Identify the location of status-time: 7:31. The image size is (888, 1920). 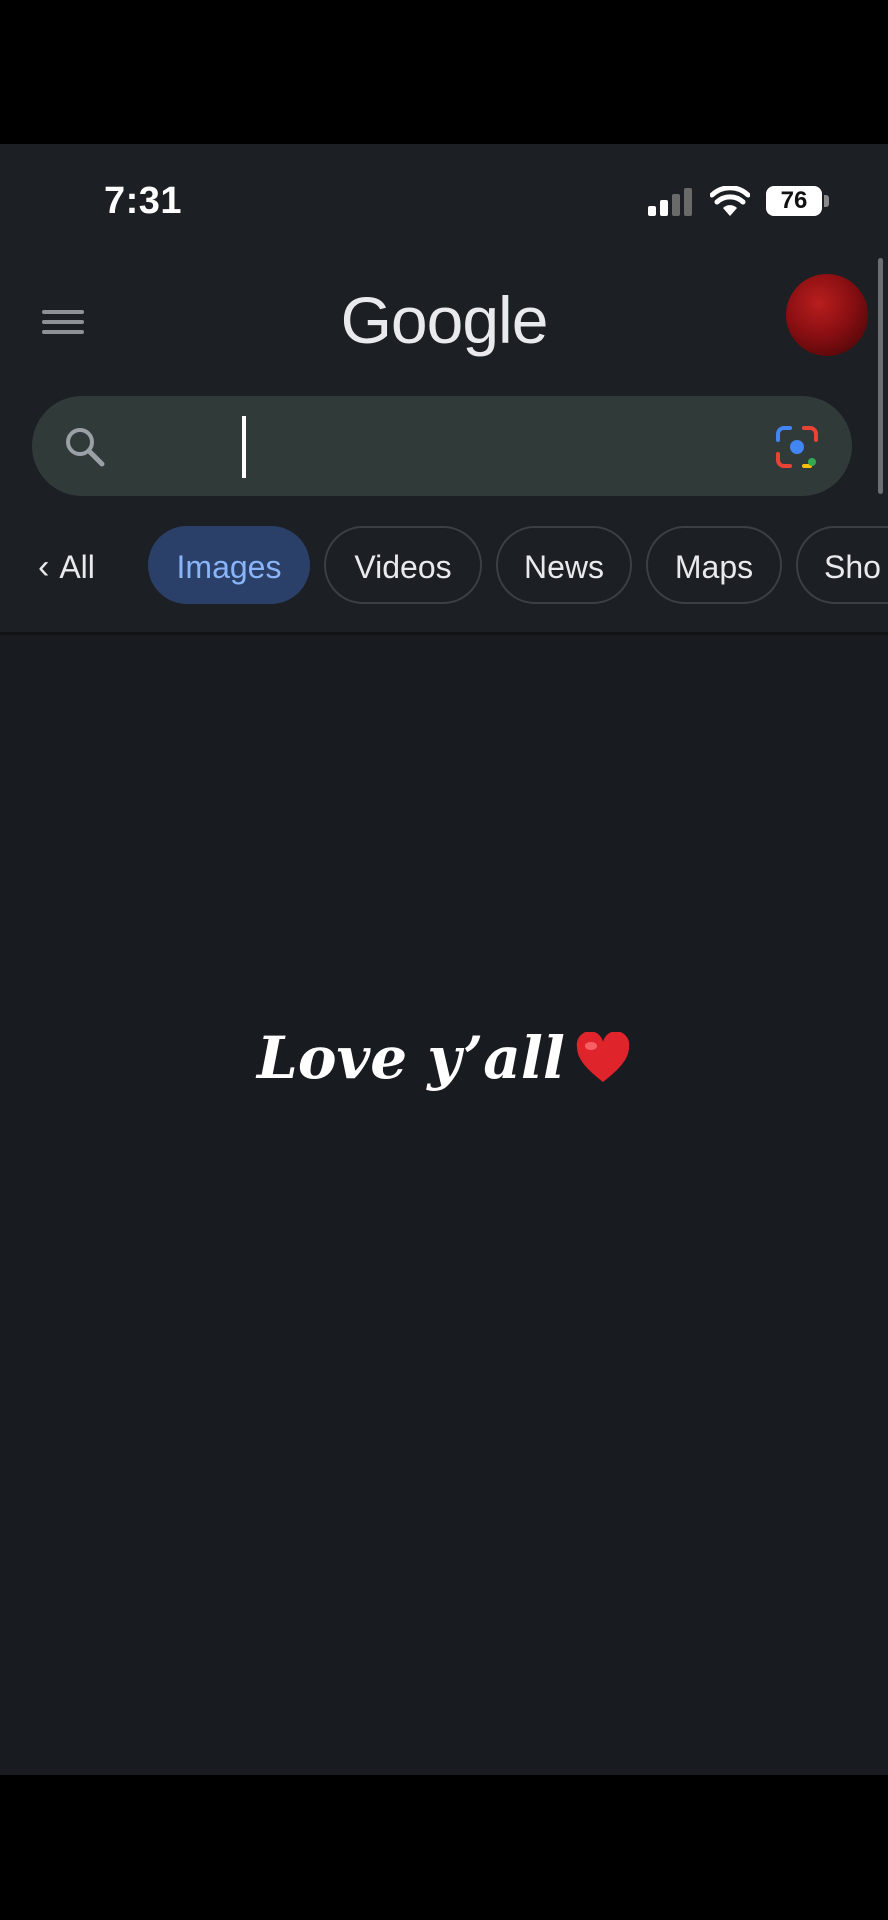
(143, 201).